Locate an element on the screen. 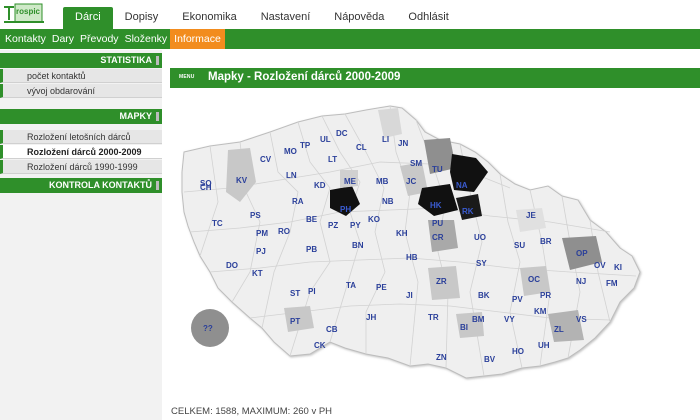  district-jh: JH is located at coordinates (371, 317).